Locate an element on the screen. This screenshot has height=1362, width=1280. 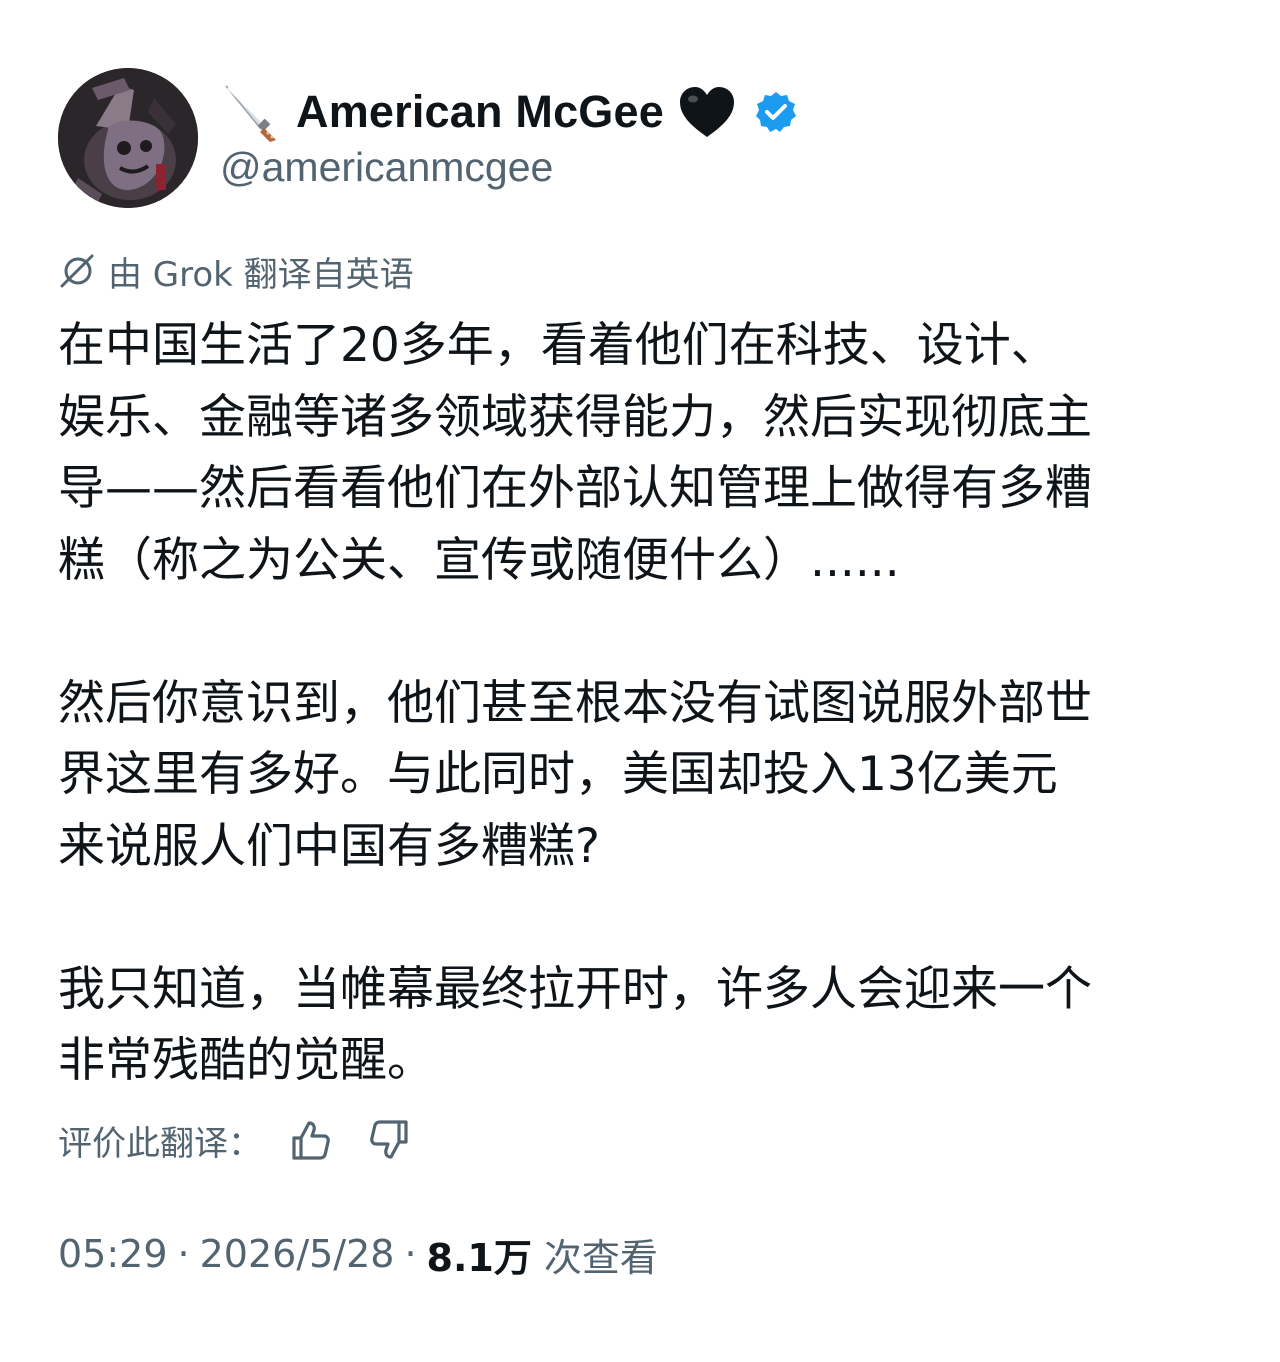
knife-icon is located at coordinates (250, 113).